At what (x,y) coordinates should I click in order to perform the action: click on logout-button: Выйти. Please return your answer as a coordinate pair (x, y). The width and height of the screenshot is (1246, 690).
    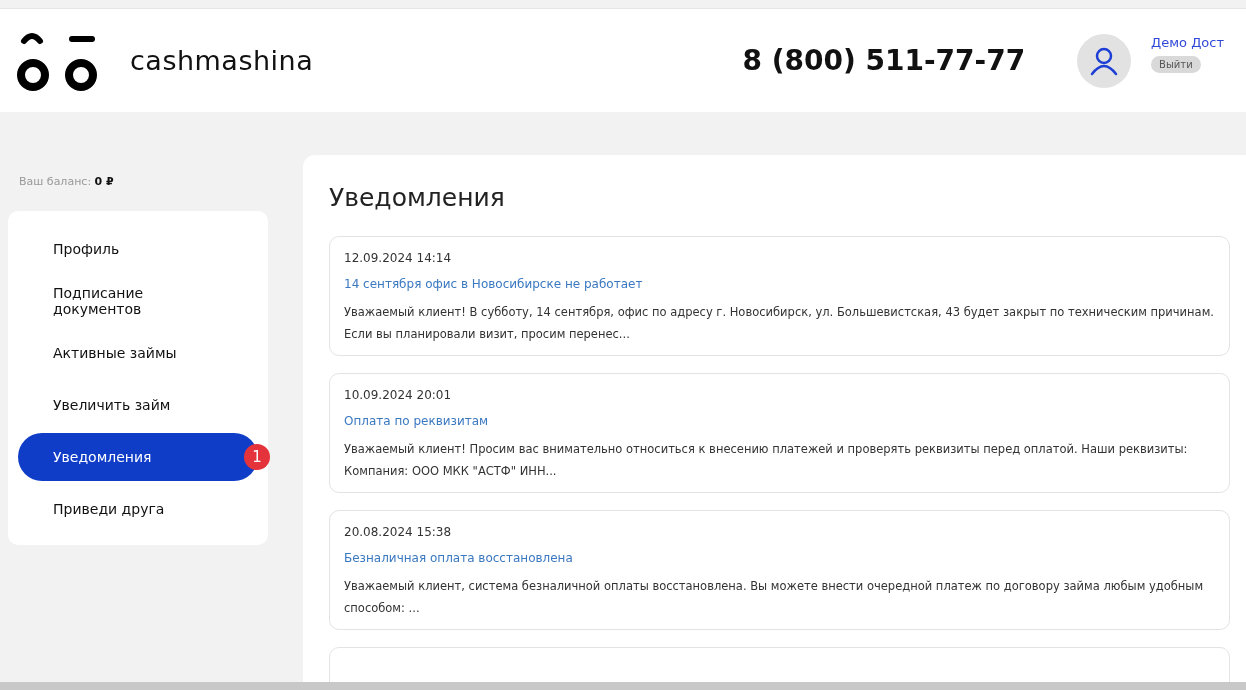
    Looking at the image, I should click on (1176, 64).